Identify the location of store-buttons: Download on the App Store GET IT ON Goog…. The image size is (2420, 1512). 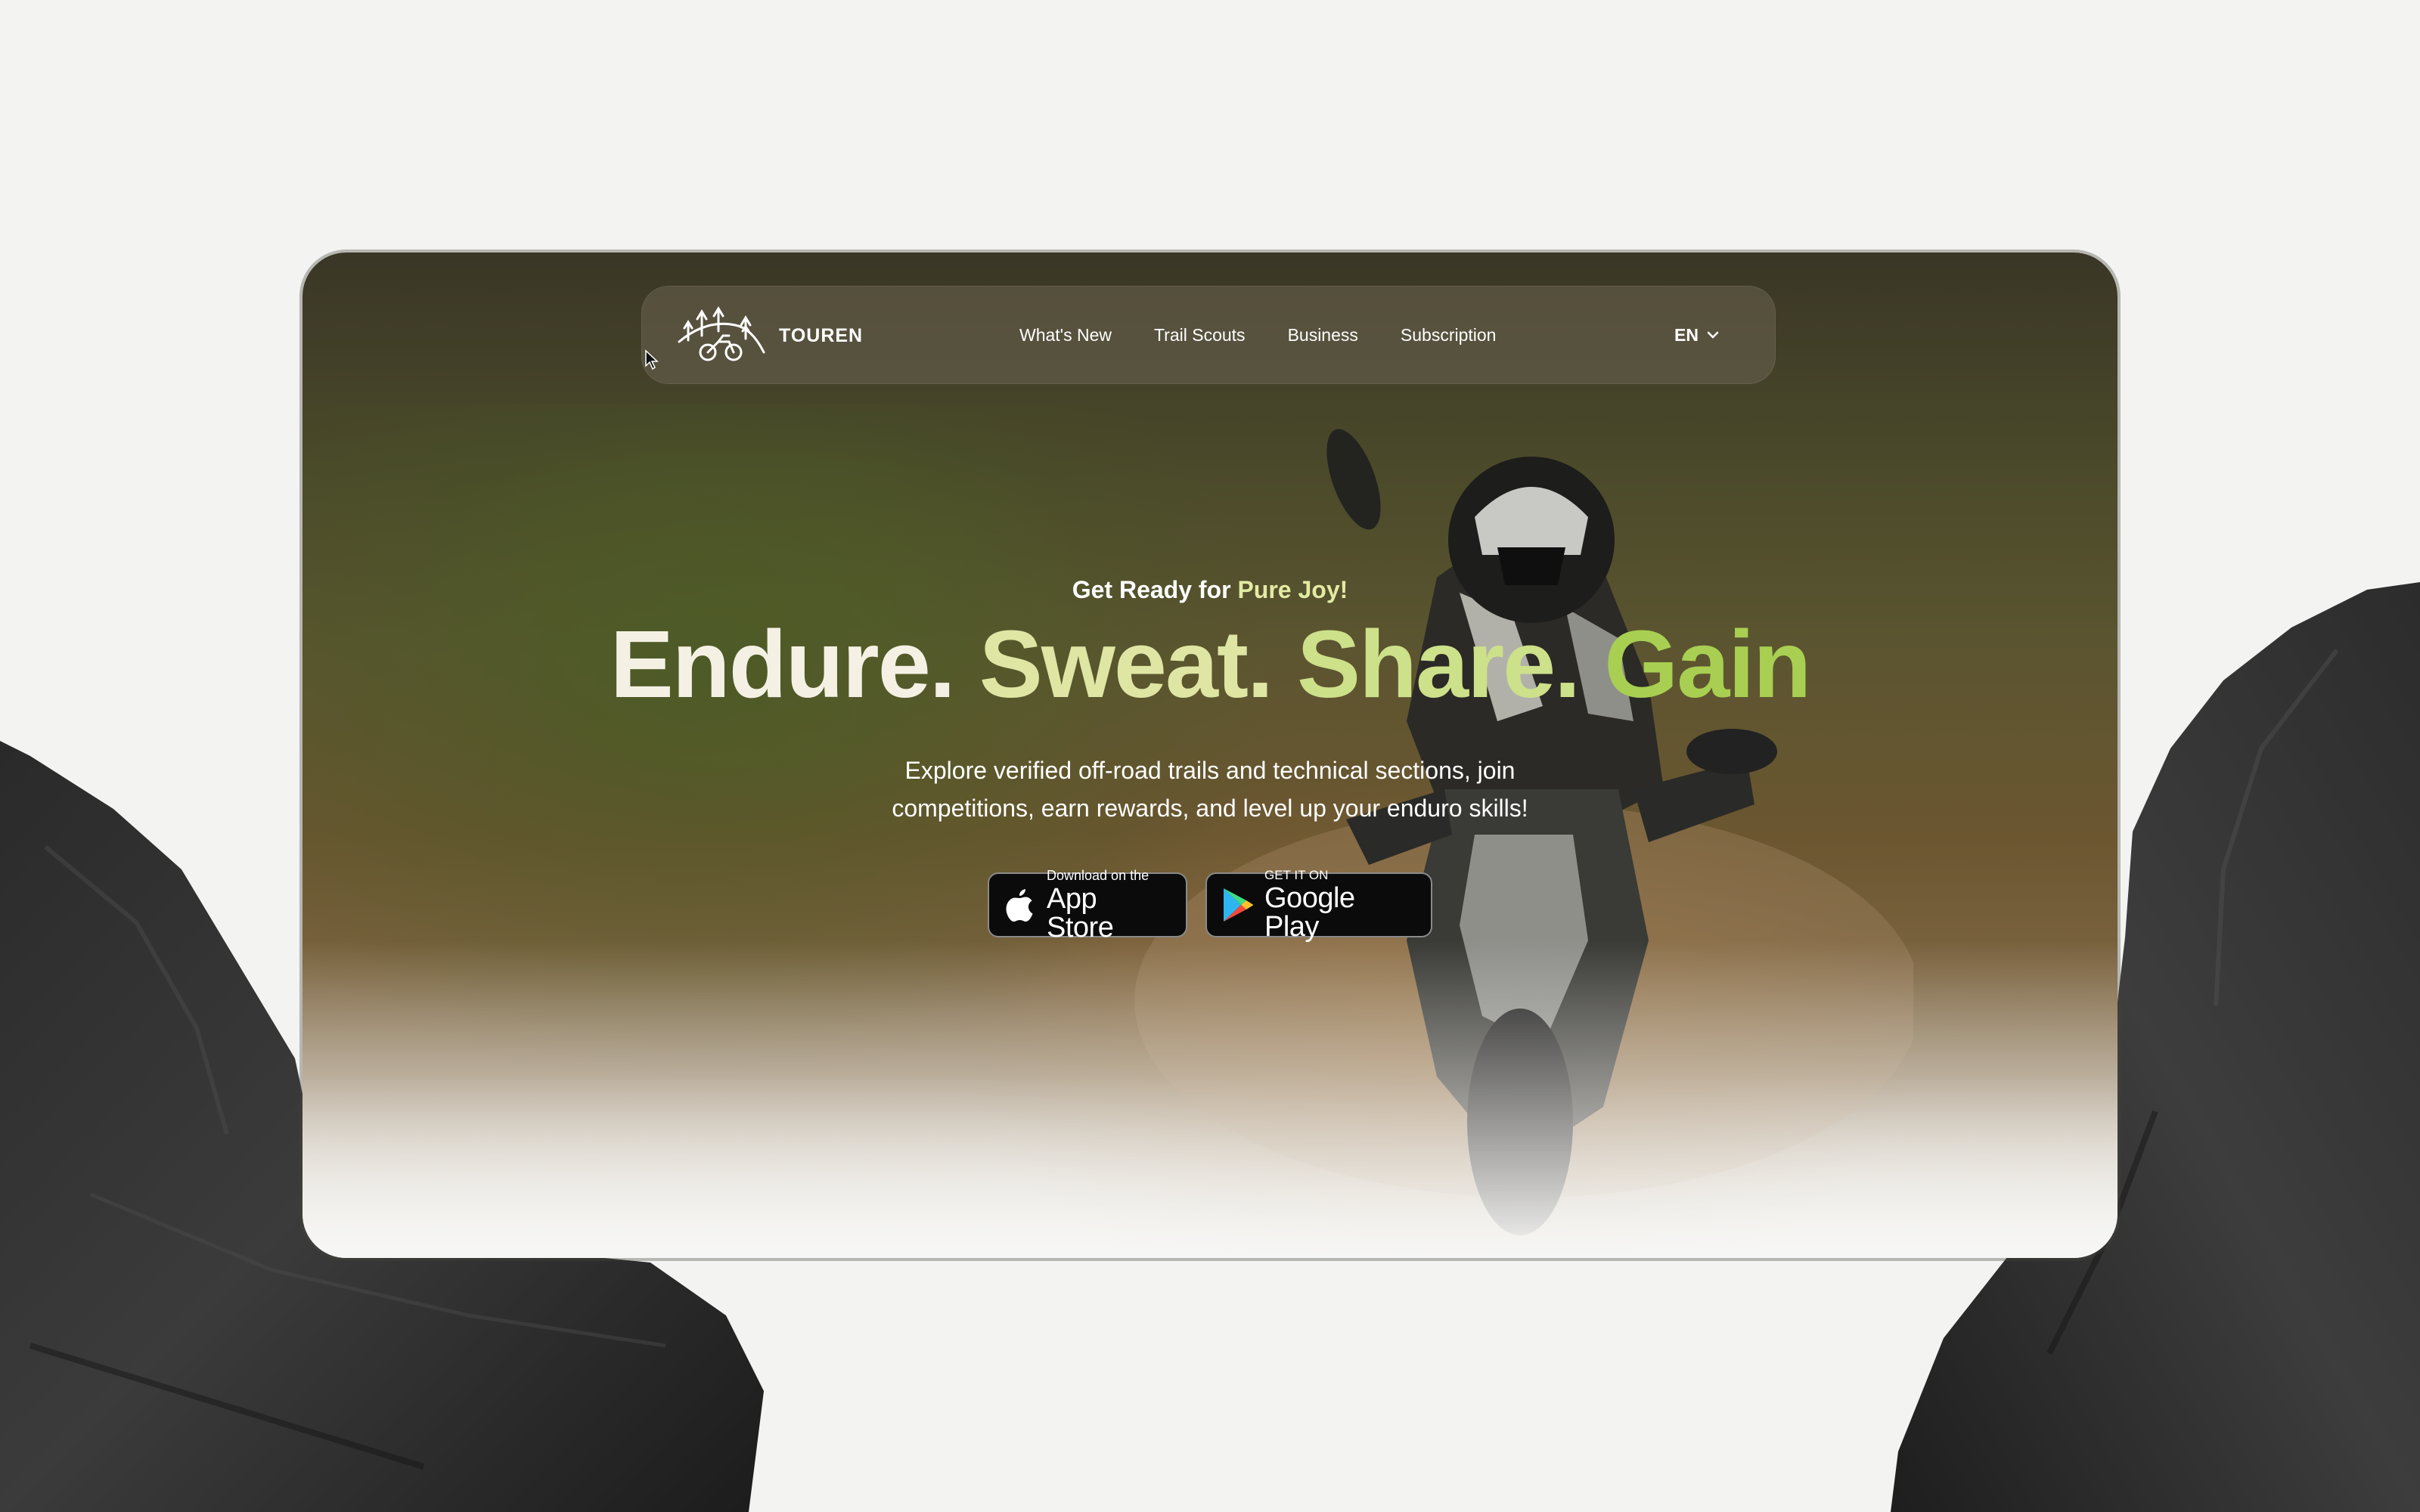
(1210, 905).